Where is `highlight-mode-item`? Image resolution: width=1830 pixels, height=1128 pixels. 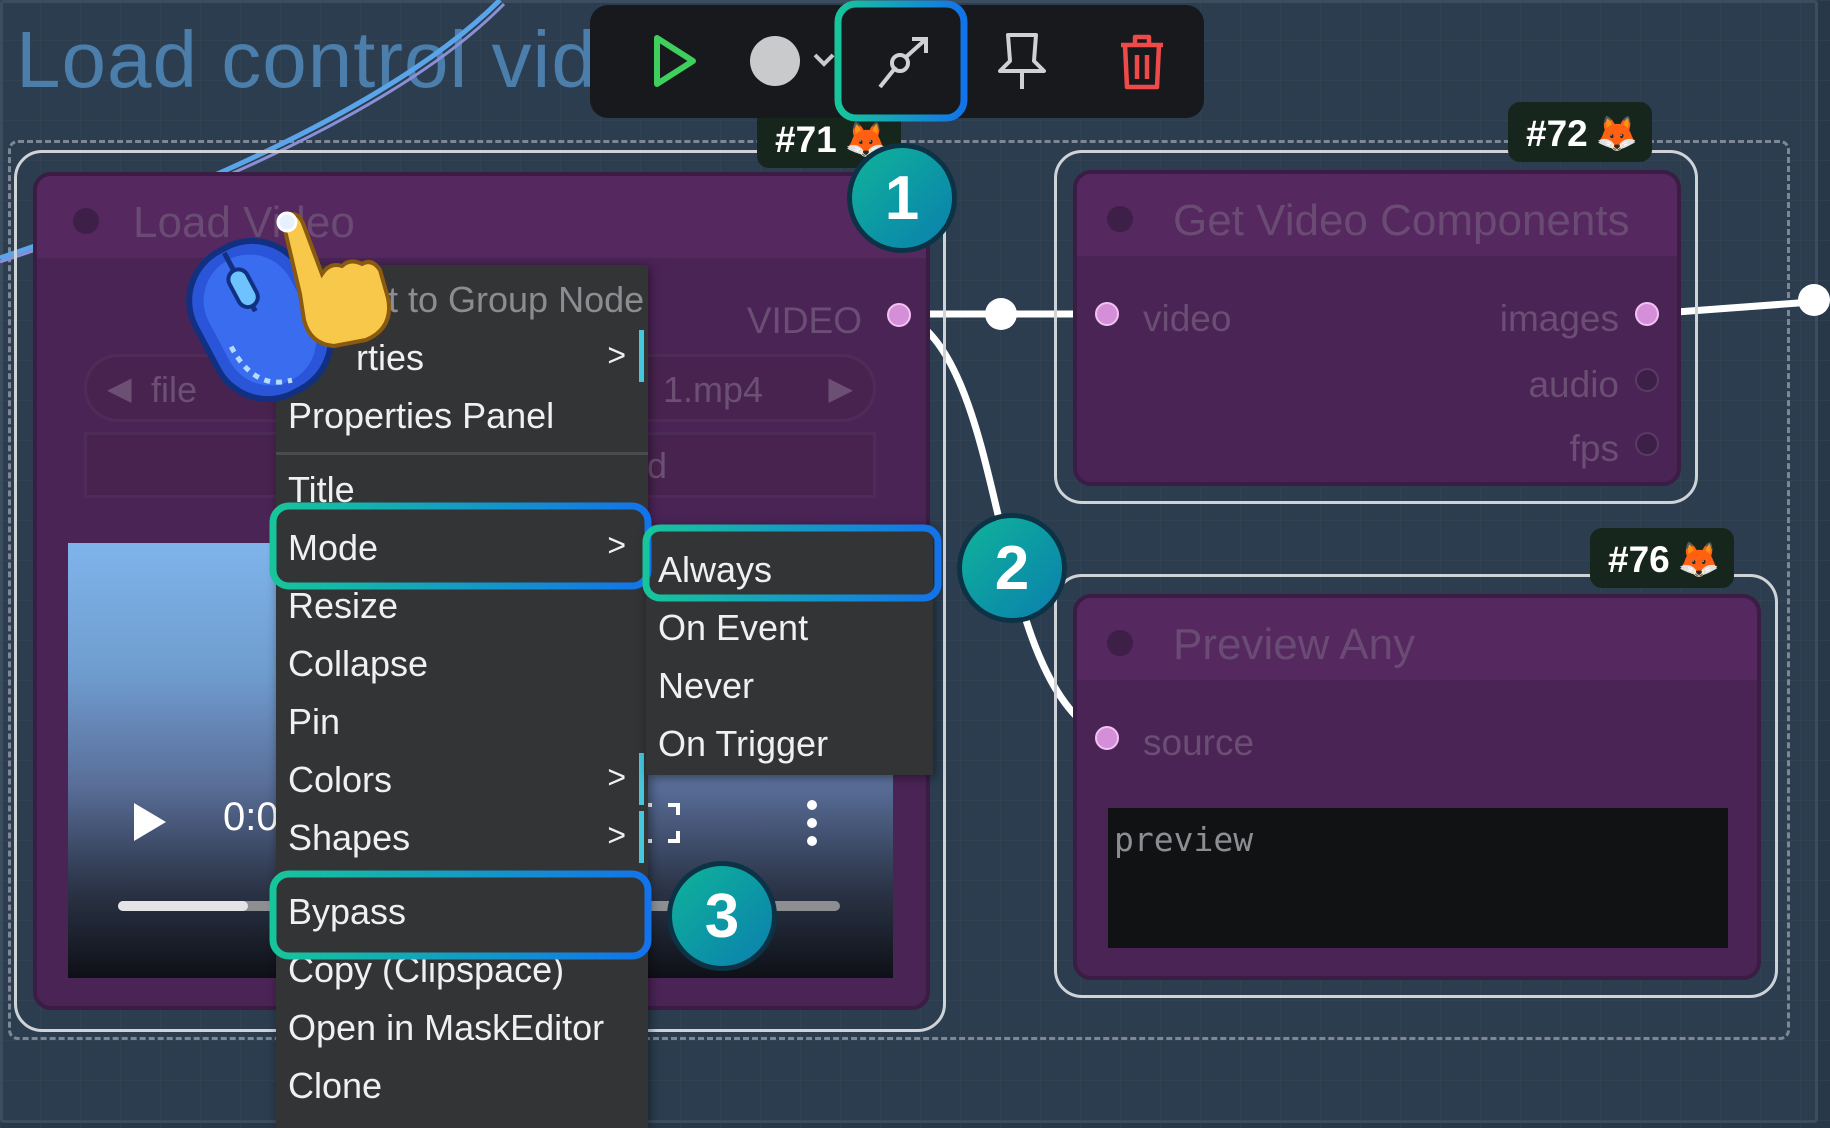
highlight-mode-item is located at coordinates (460, 546).